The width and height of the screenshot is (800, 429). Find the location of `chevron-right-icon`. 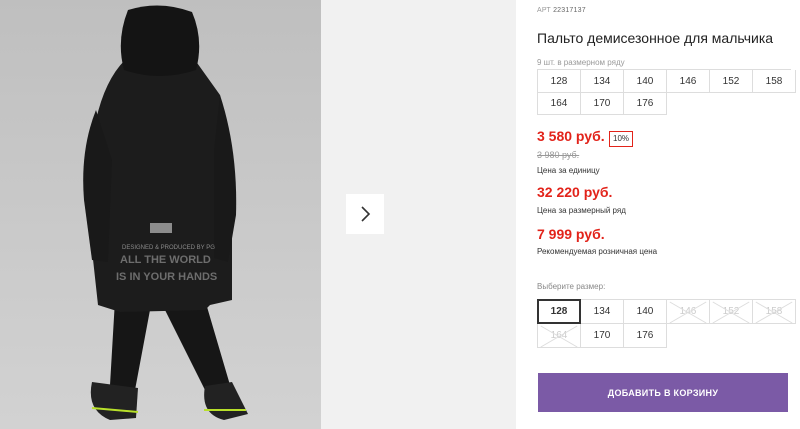

chevron-right-icon is located at coordinates (366, 214).